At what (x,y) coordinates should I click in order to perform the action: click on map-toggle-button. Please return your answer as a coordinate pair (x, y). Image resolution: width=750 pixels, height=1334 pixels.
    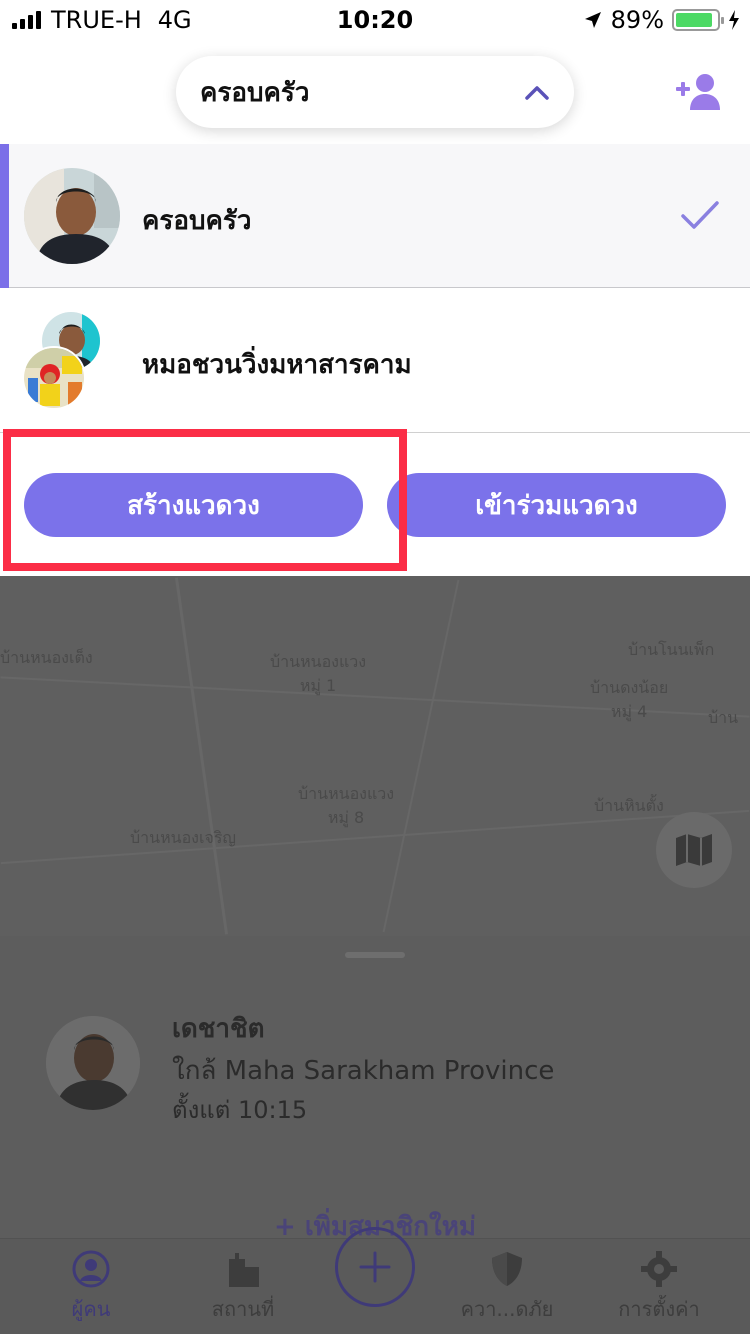
    Looking at the image, I should click on (694, 850).